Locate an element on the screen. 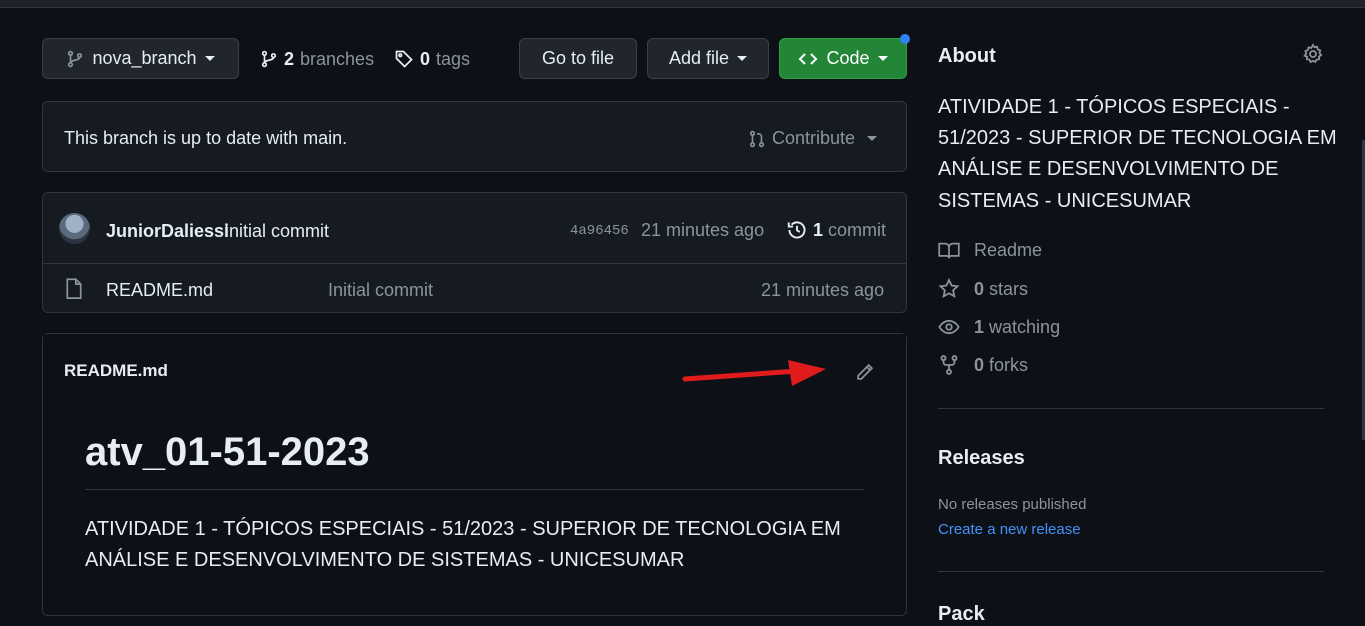 The width and height of the screenshot is (1365, 626). about-description-line-3: ANÁLISE E DESENVOLVIMENTO DE is located at coordinates (1108, 169).